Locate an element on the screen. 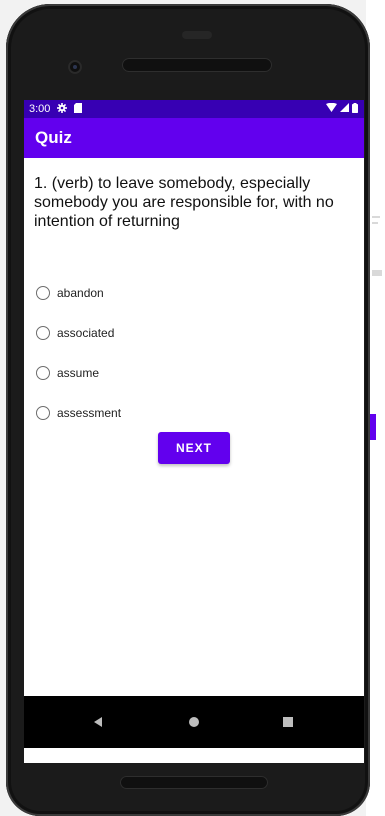 The image size is (385, 816). back-icon is located at coordinates (99, 722).